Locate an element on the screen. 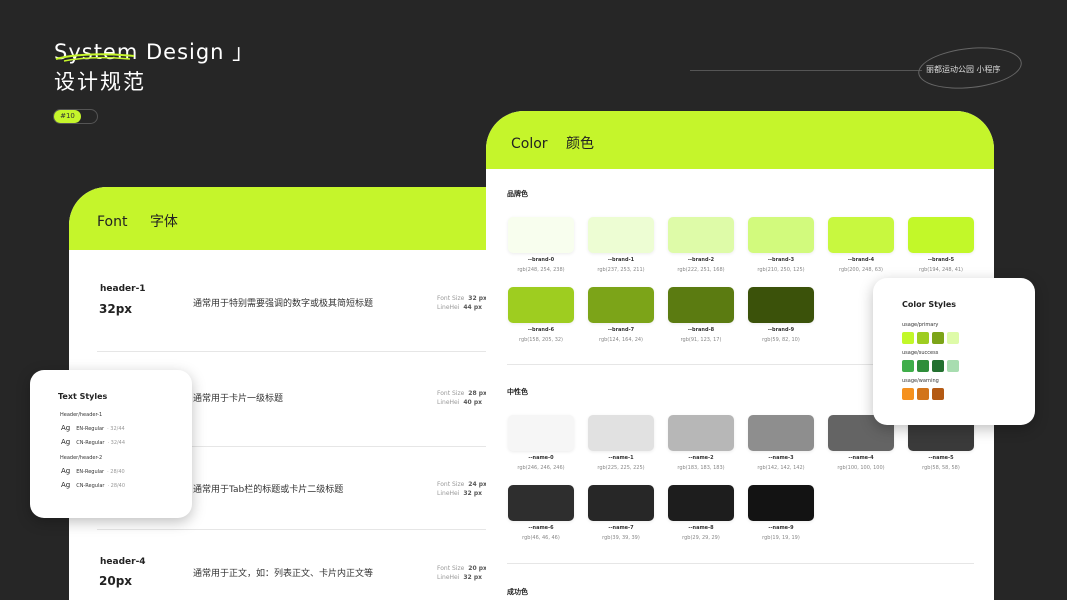  font-row-meta: Font Size 24 px LineHei 32 px is located at coordinates (462, 489).